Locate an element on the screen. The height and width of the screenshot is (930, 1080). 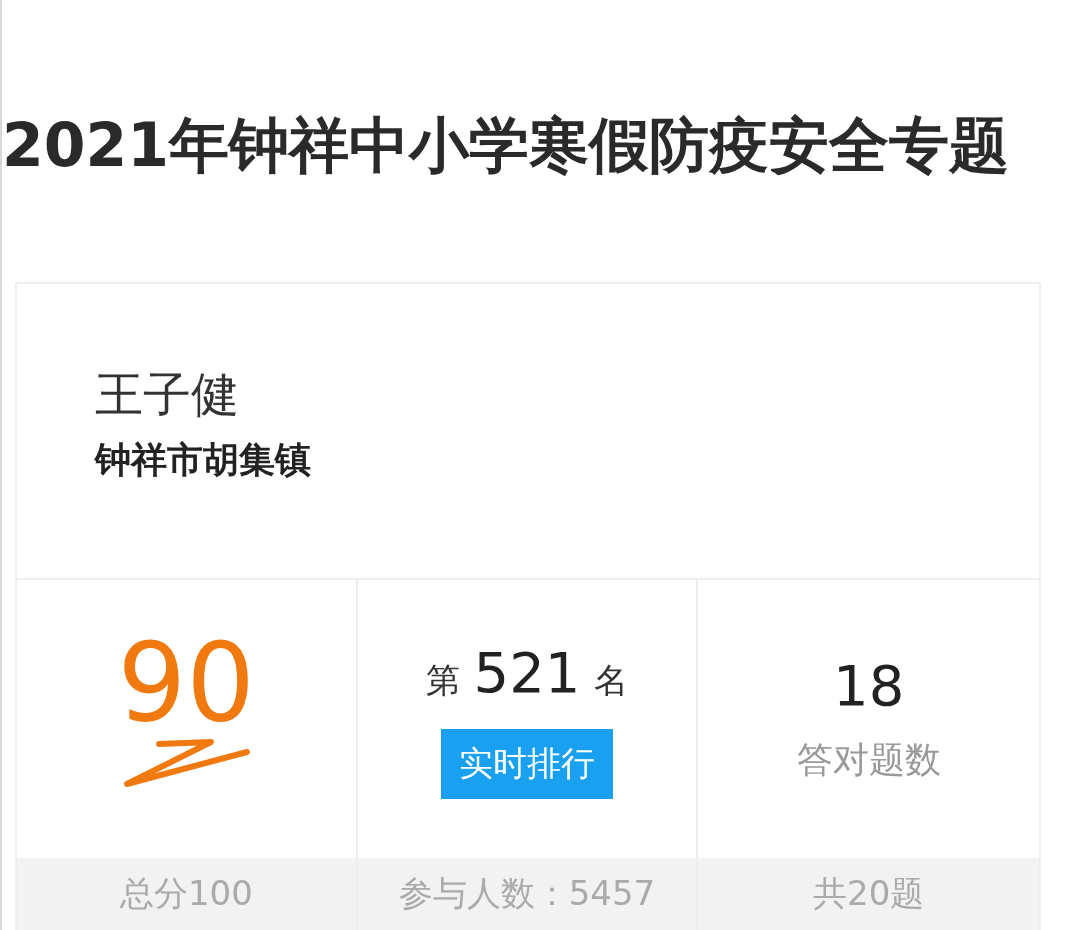
stat-footer: 参与人数：5457 is located at coordinates (527, 894).